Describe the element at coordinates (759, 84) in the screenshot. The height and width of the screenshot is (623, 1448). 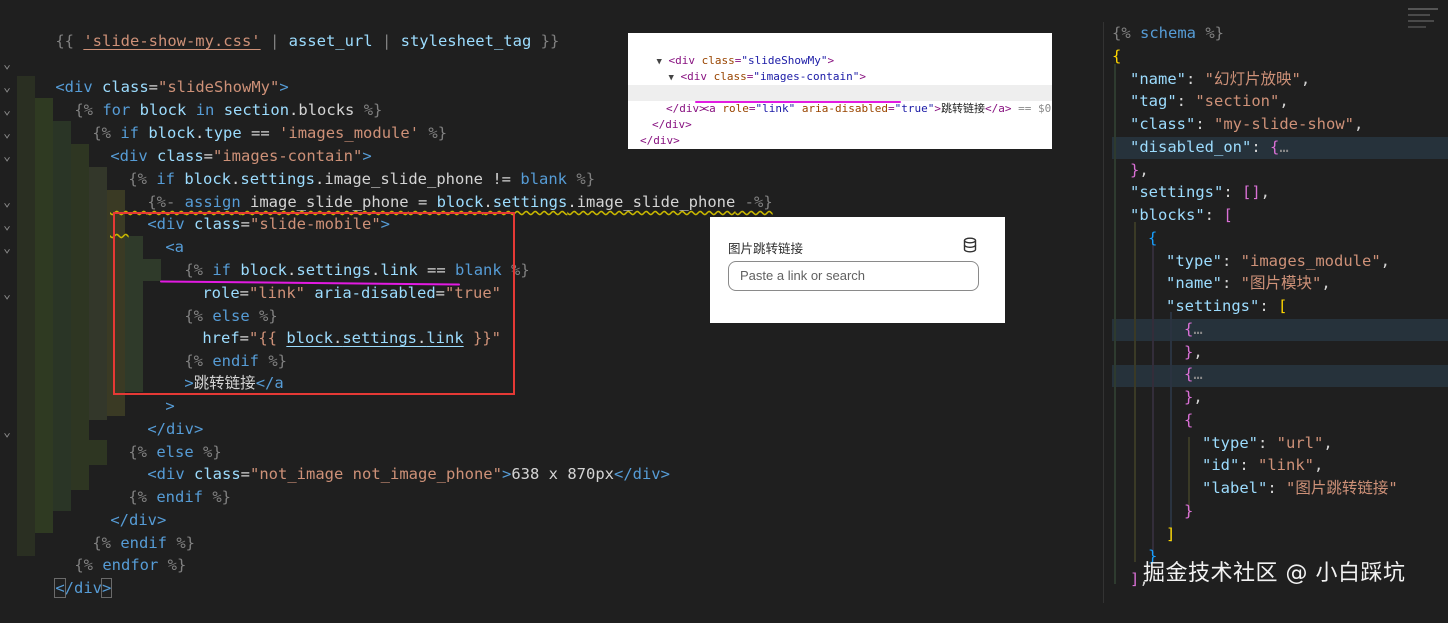
I see `dom-node: ▼ <div class="slide-mobile">` at that location.